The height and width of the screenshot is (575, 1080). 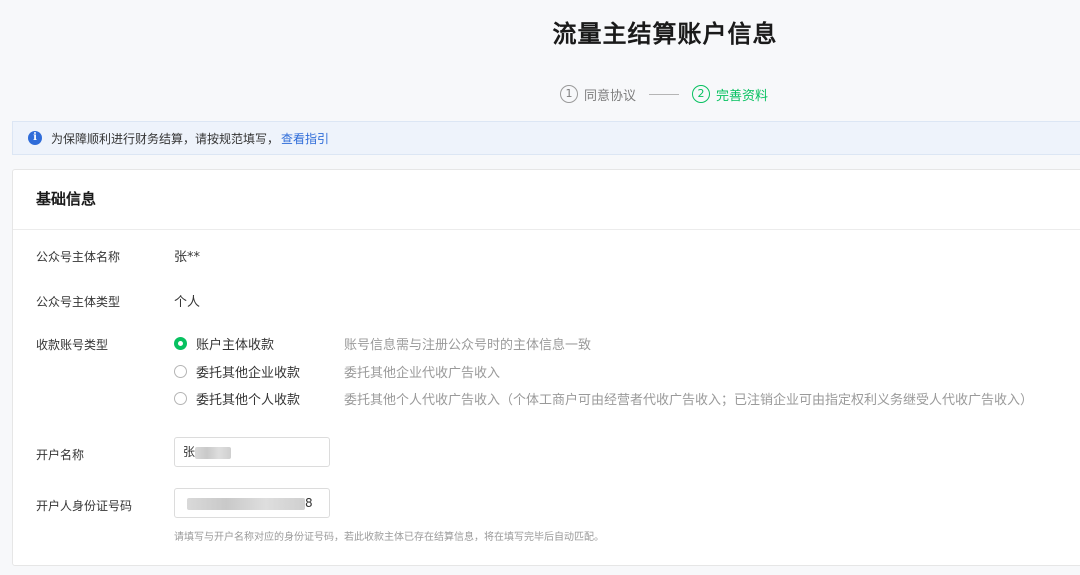 What do you see at coordinates (84, 506) in the screenshot?
I see `id-number-label: 开户人身份证号码` at bounding box center [84, 506].